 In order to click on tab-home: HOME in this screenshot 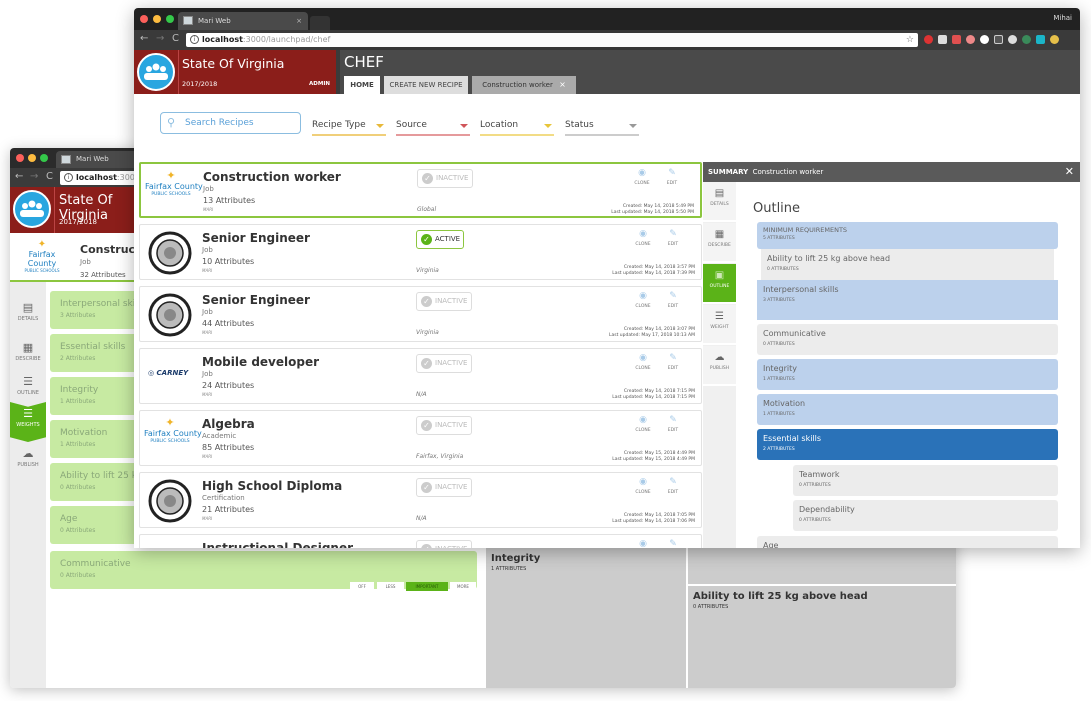, I will do `click(362, 85)`.